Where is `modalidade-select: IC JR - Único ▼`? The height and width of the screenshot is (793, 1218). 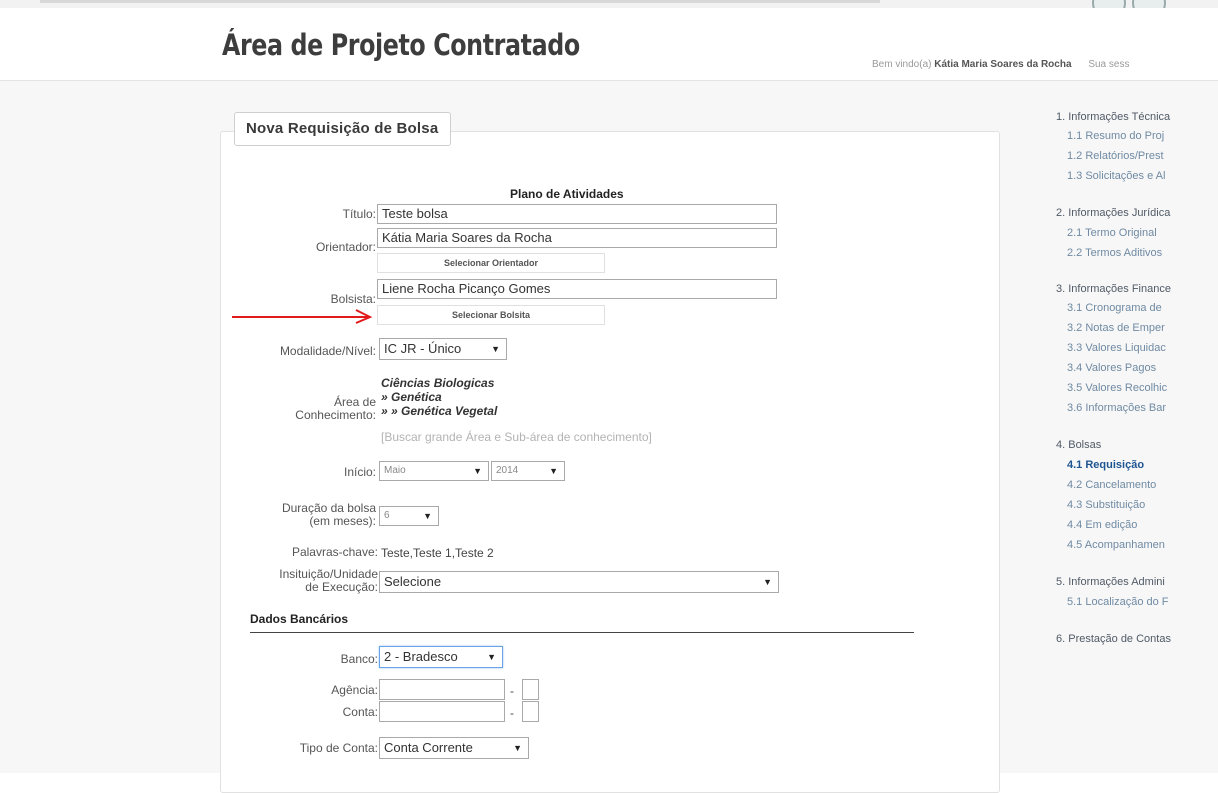 modalidade-select: IC JR - Único ▼ is located at coordinates (443, 349).